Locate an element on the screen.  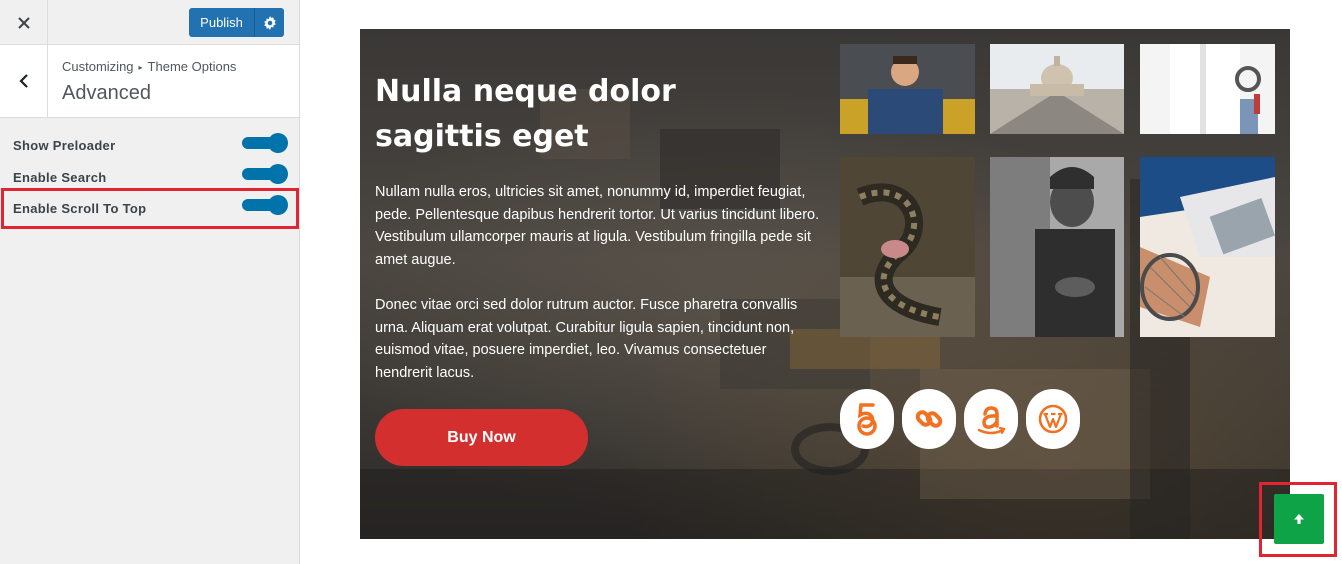
publish-group: Publish is located at coordinates (236, 22).